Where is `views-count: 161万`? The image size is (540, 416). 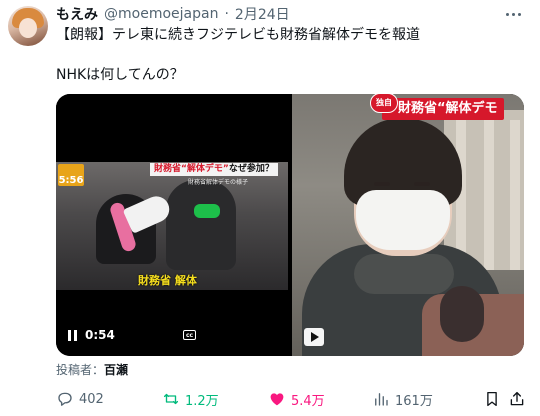
views-count: 161万 is located at coordinates (414, 401).